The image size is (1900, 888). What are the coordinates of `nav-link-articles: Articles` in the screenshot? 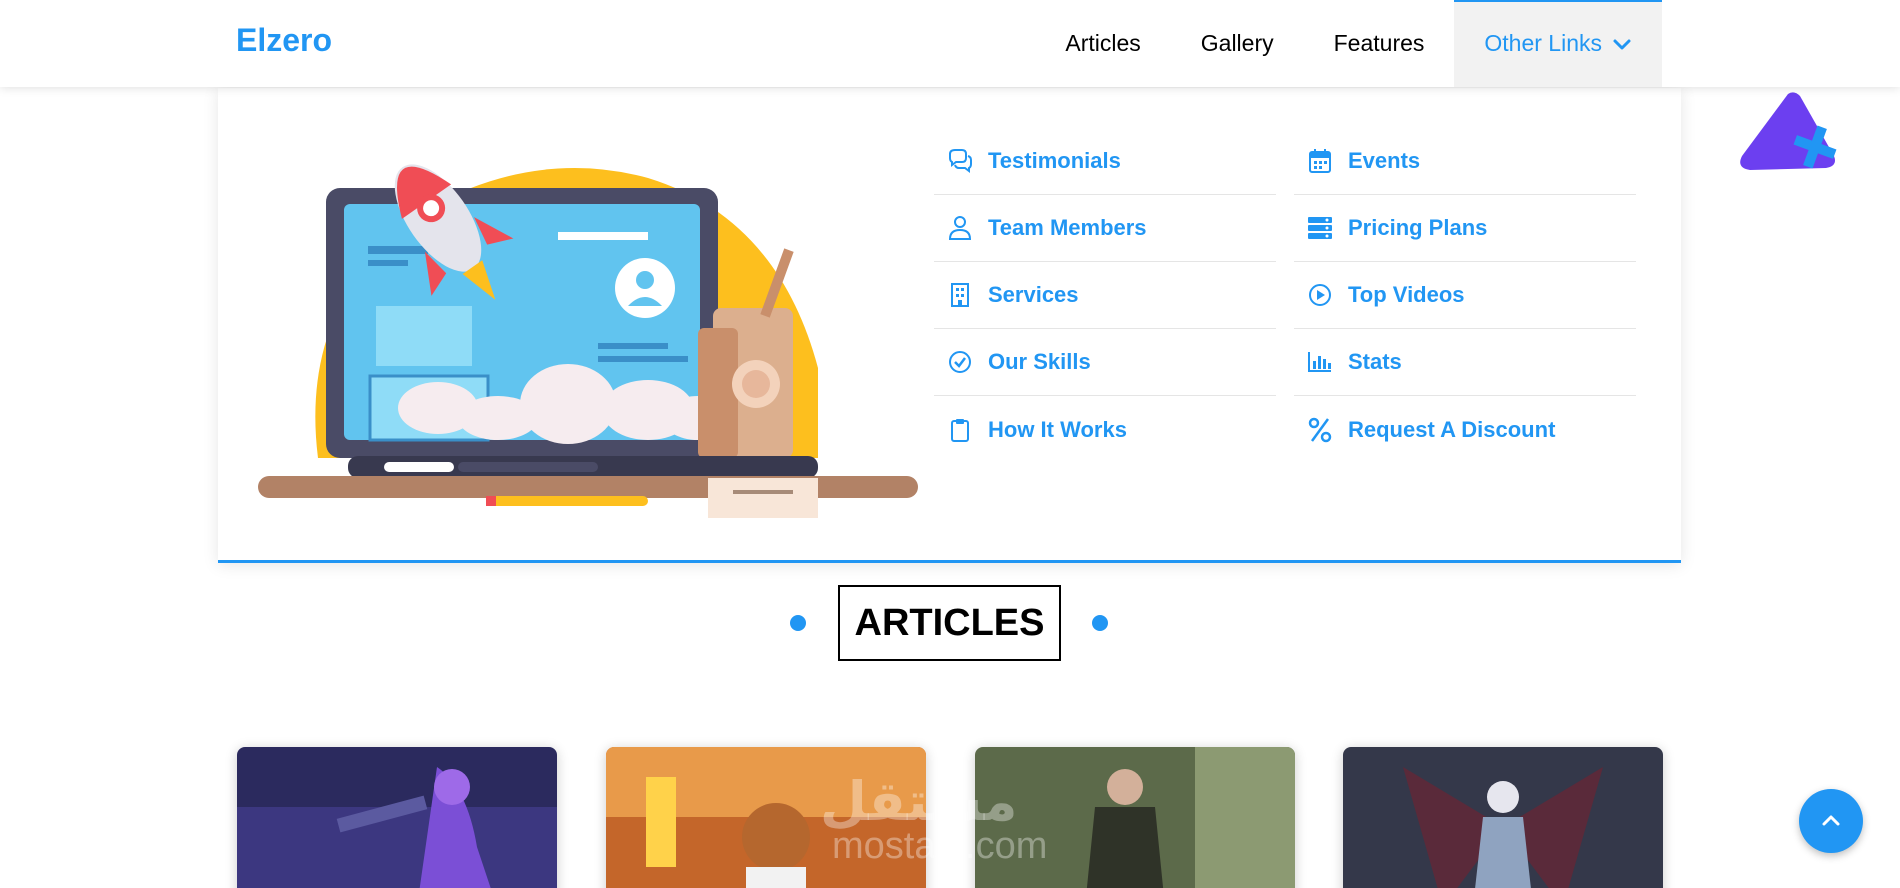 It's located at (1102, 43).